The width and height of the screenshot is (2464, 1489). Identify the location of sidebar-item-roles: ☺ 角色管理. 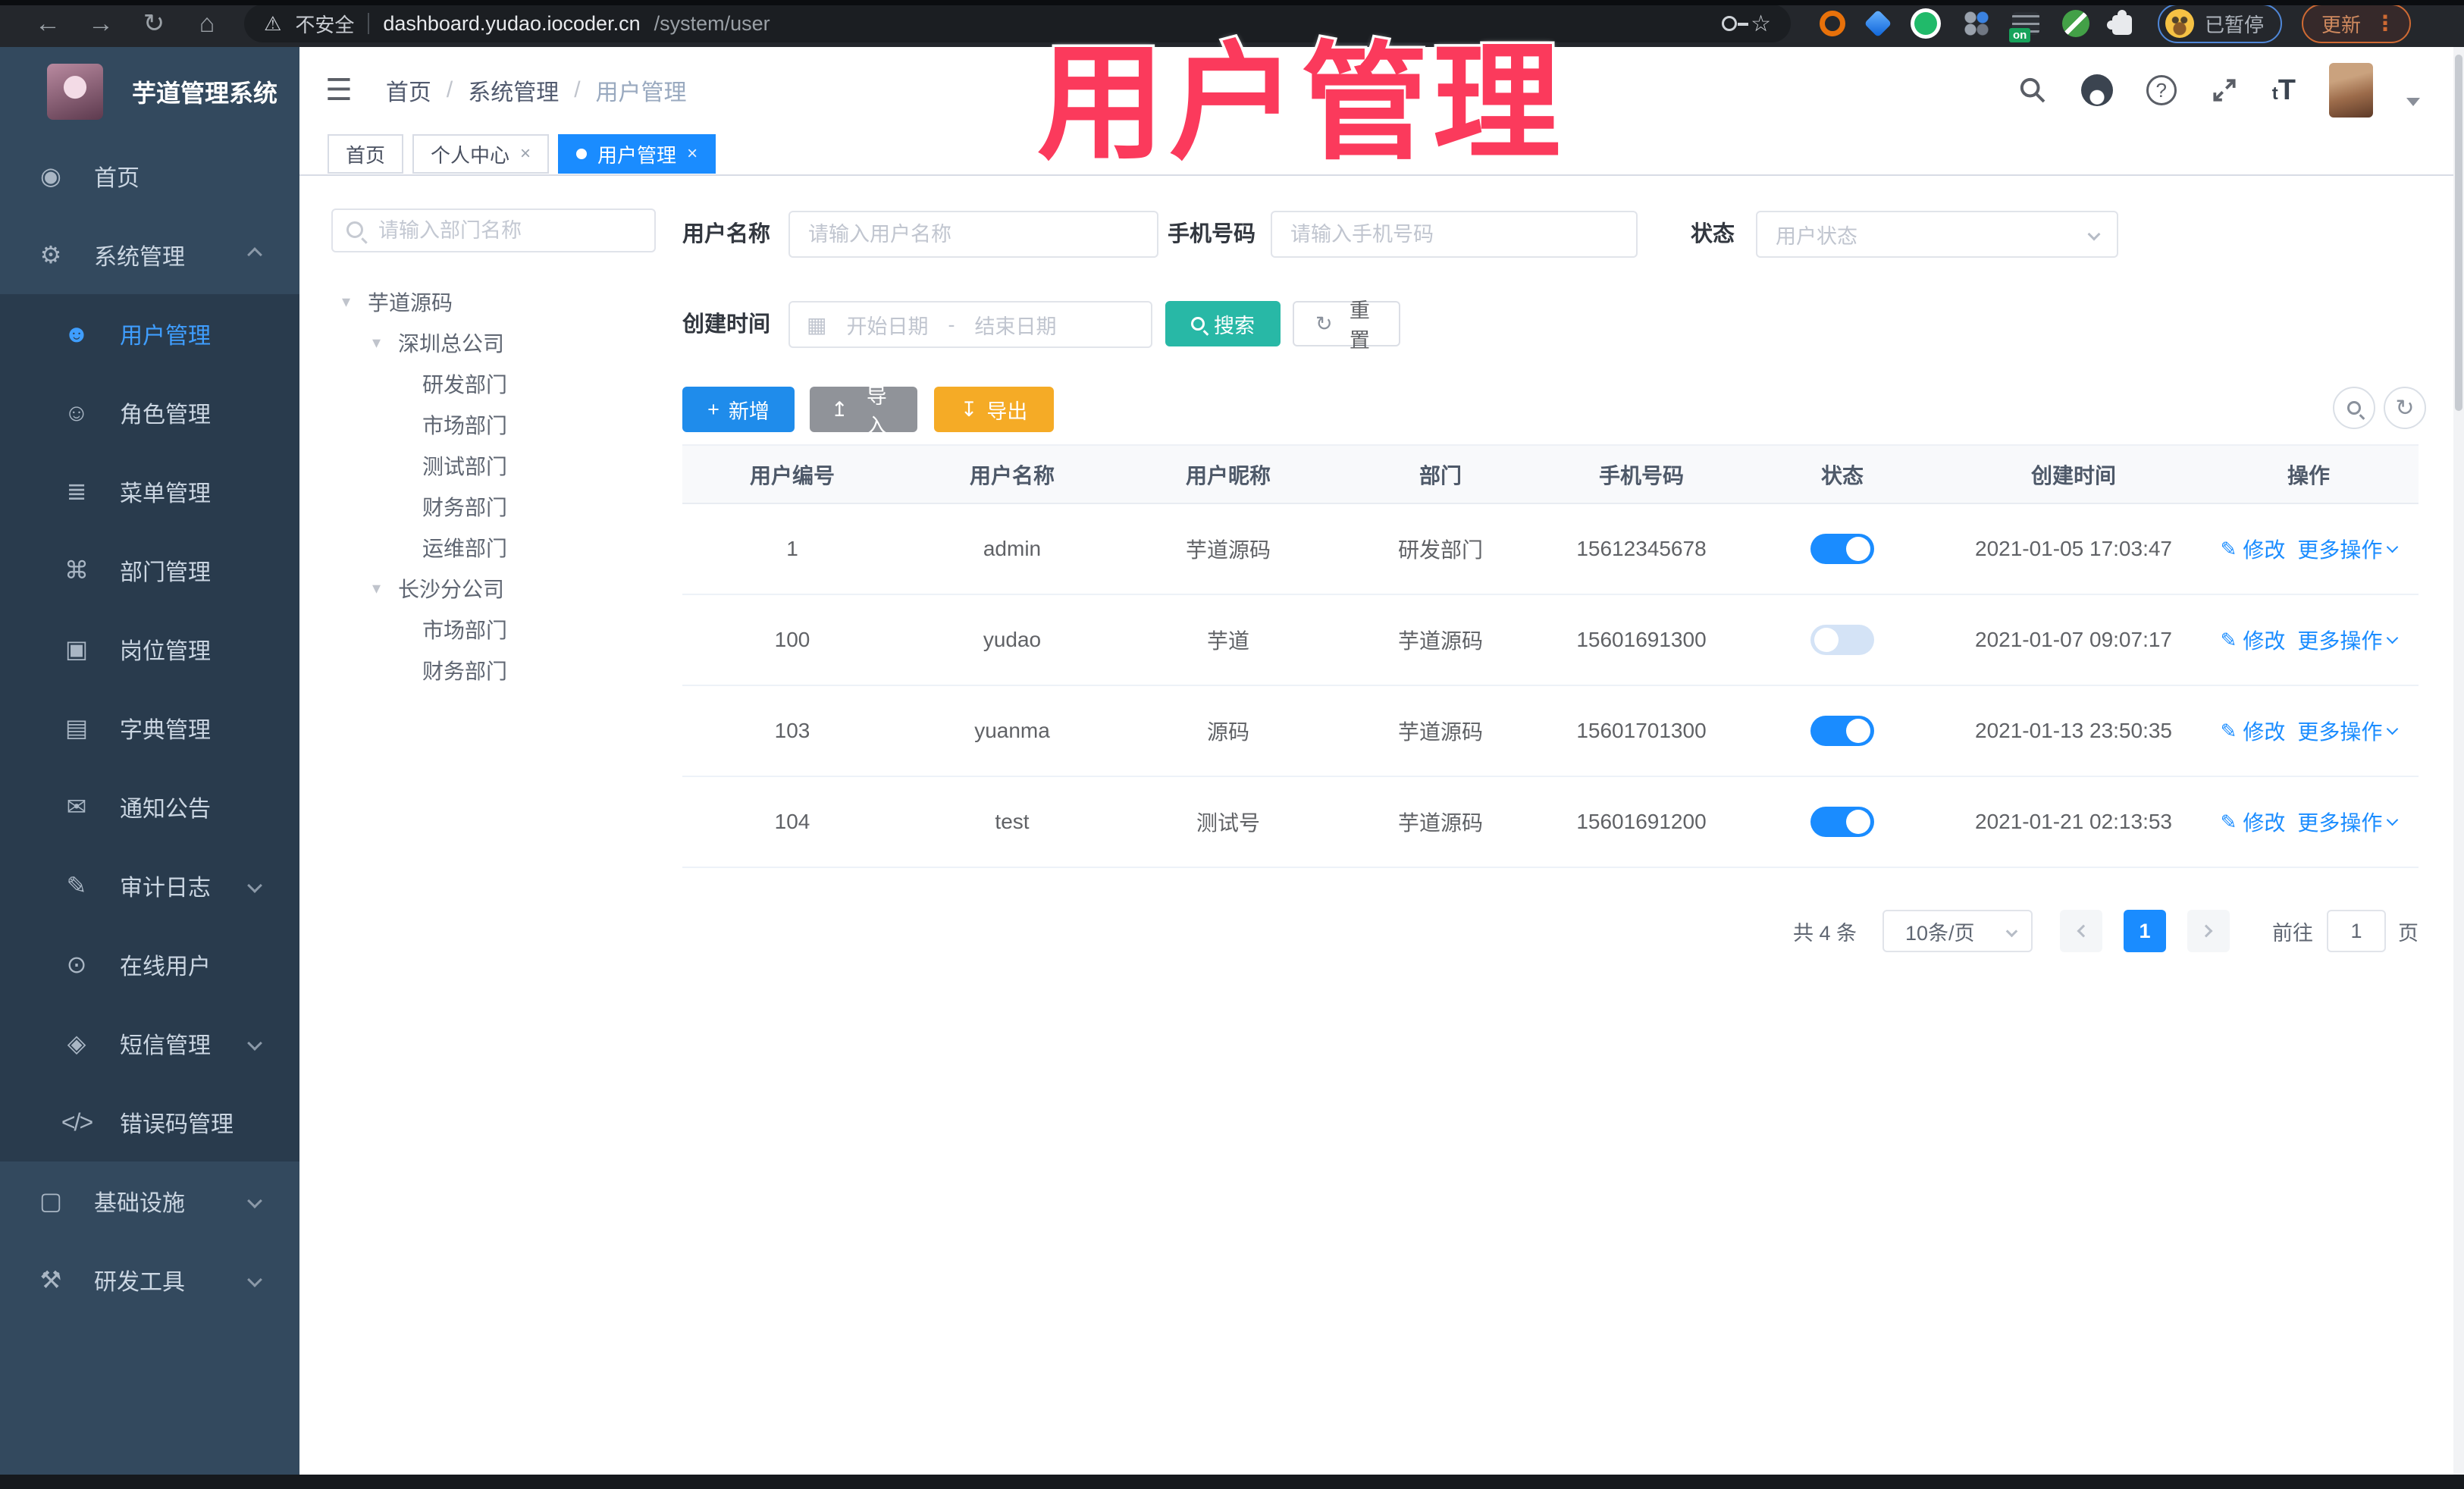
(150, 413).